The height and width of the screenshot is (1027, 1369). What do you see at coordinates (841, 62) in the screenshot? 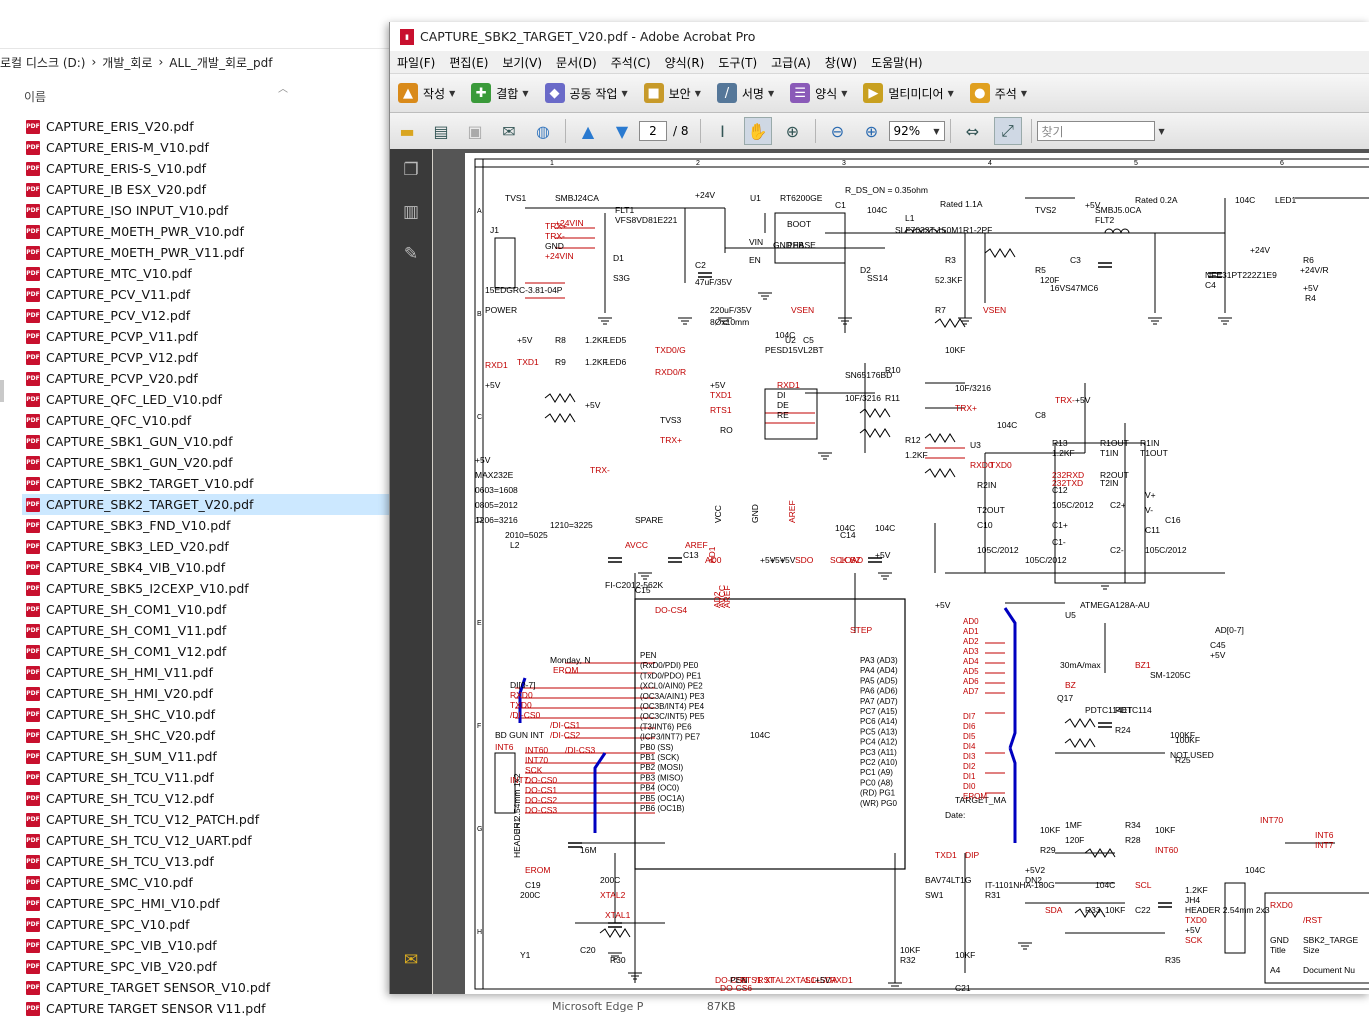
I see `menu-item: 창(W)` at bounding box center [841, 62].